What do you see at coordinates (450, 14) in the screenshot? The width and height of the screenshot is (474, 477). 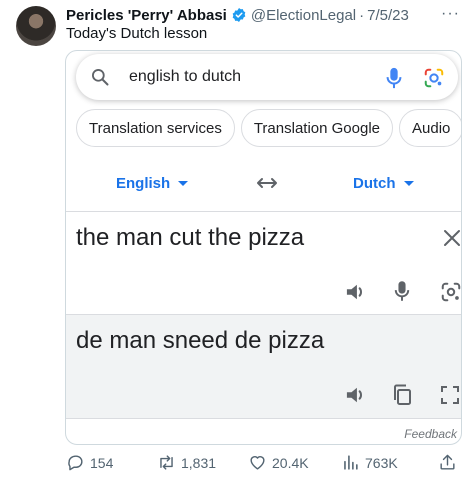 I see `more-options-icon: ···` at bounding box center [450, 14].